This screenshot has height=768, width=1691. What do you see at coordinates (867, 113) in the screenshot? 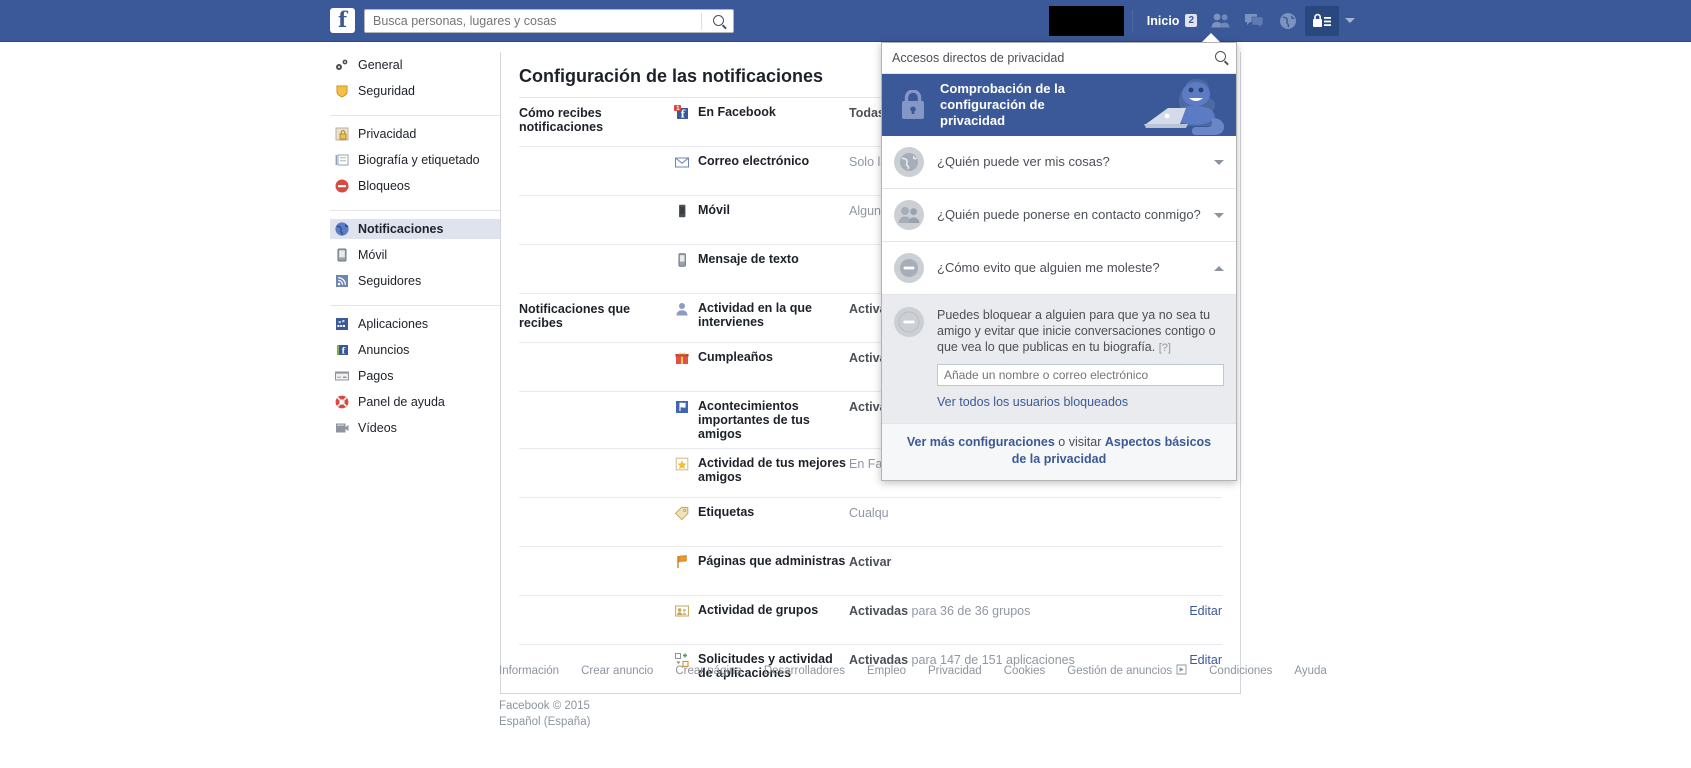
I see `row-value-strong: Todas` at bounding box center [867, 113].